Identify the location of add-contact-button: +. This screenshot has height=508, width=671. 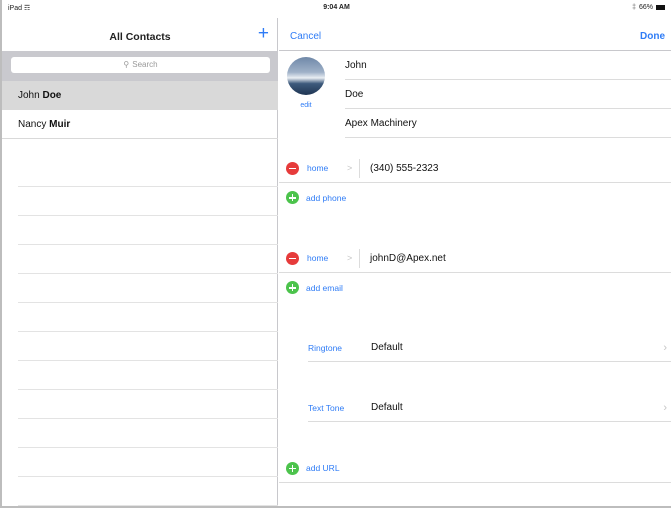
(263, 33).